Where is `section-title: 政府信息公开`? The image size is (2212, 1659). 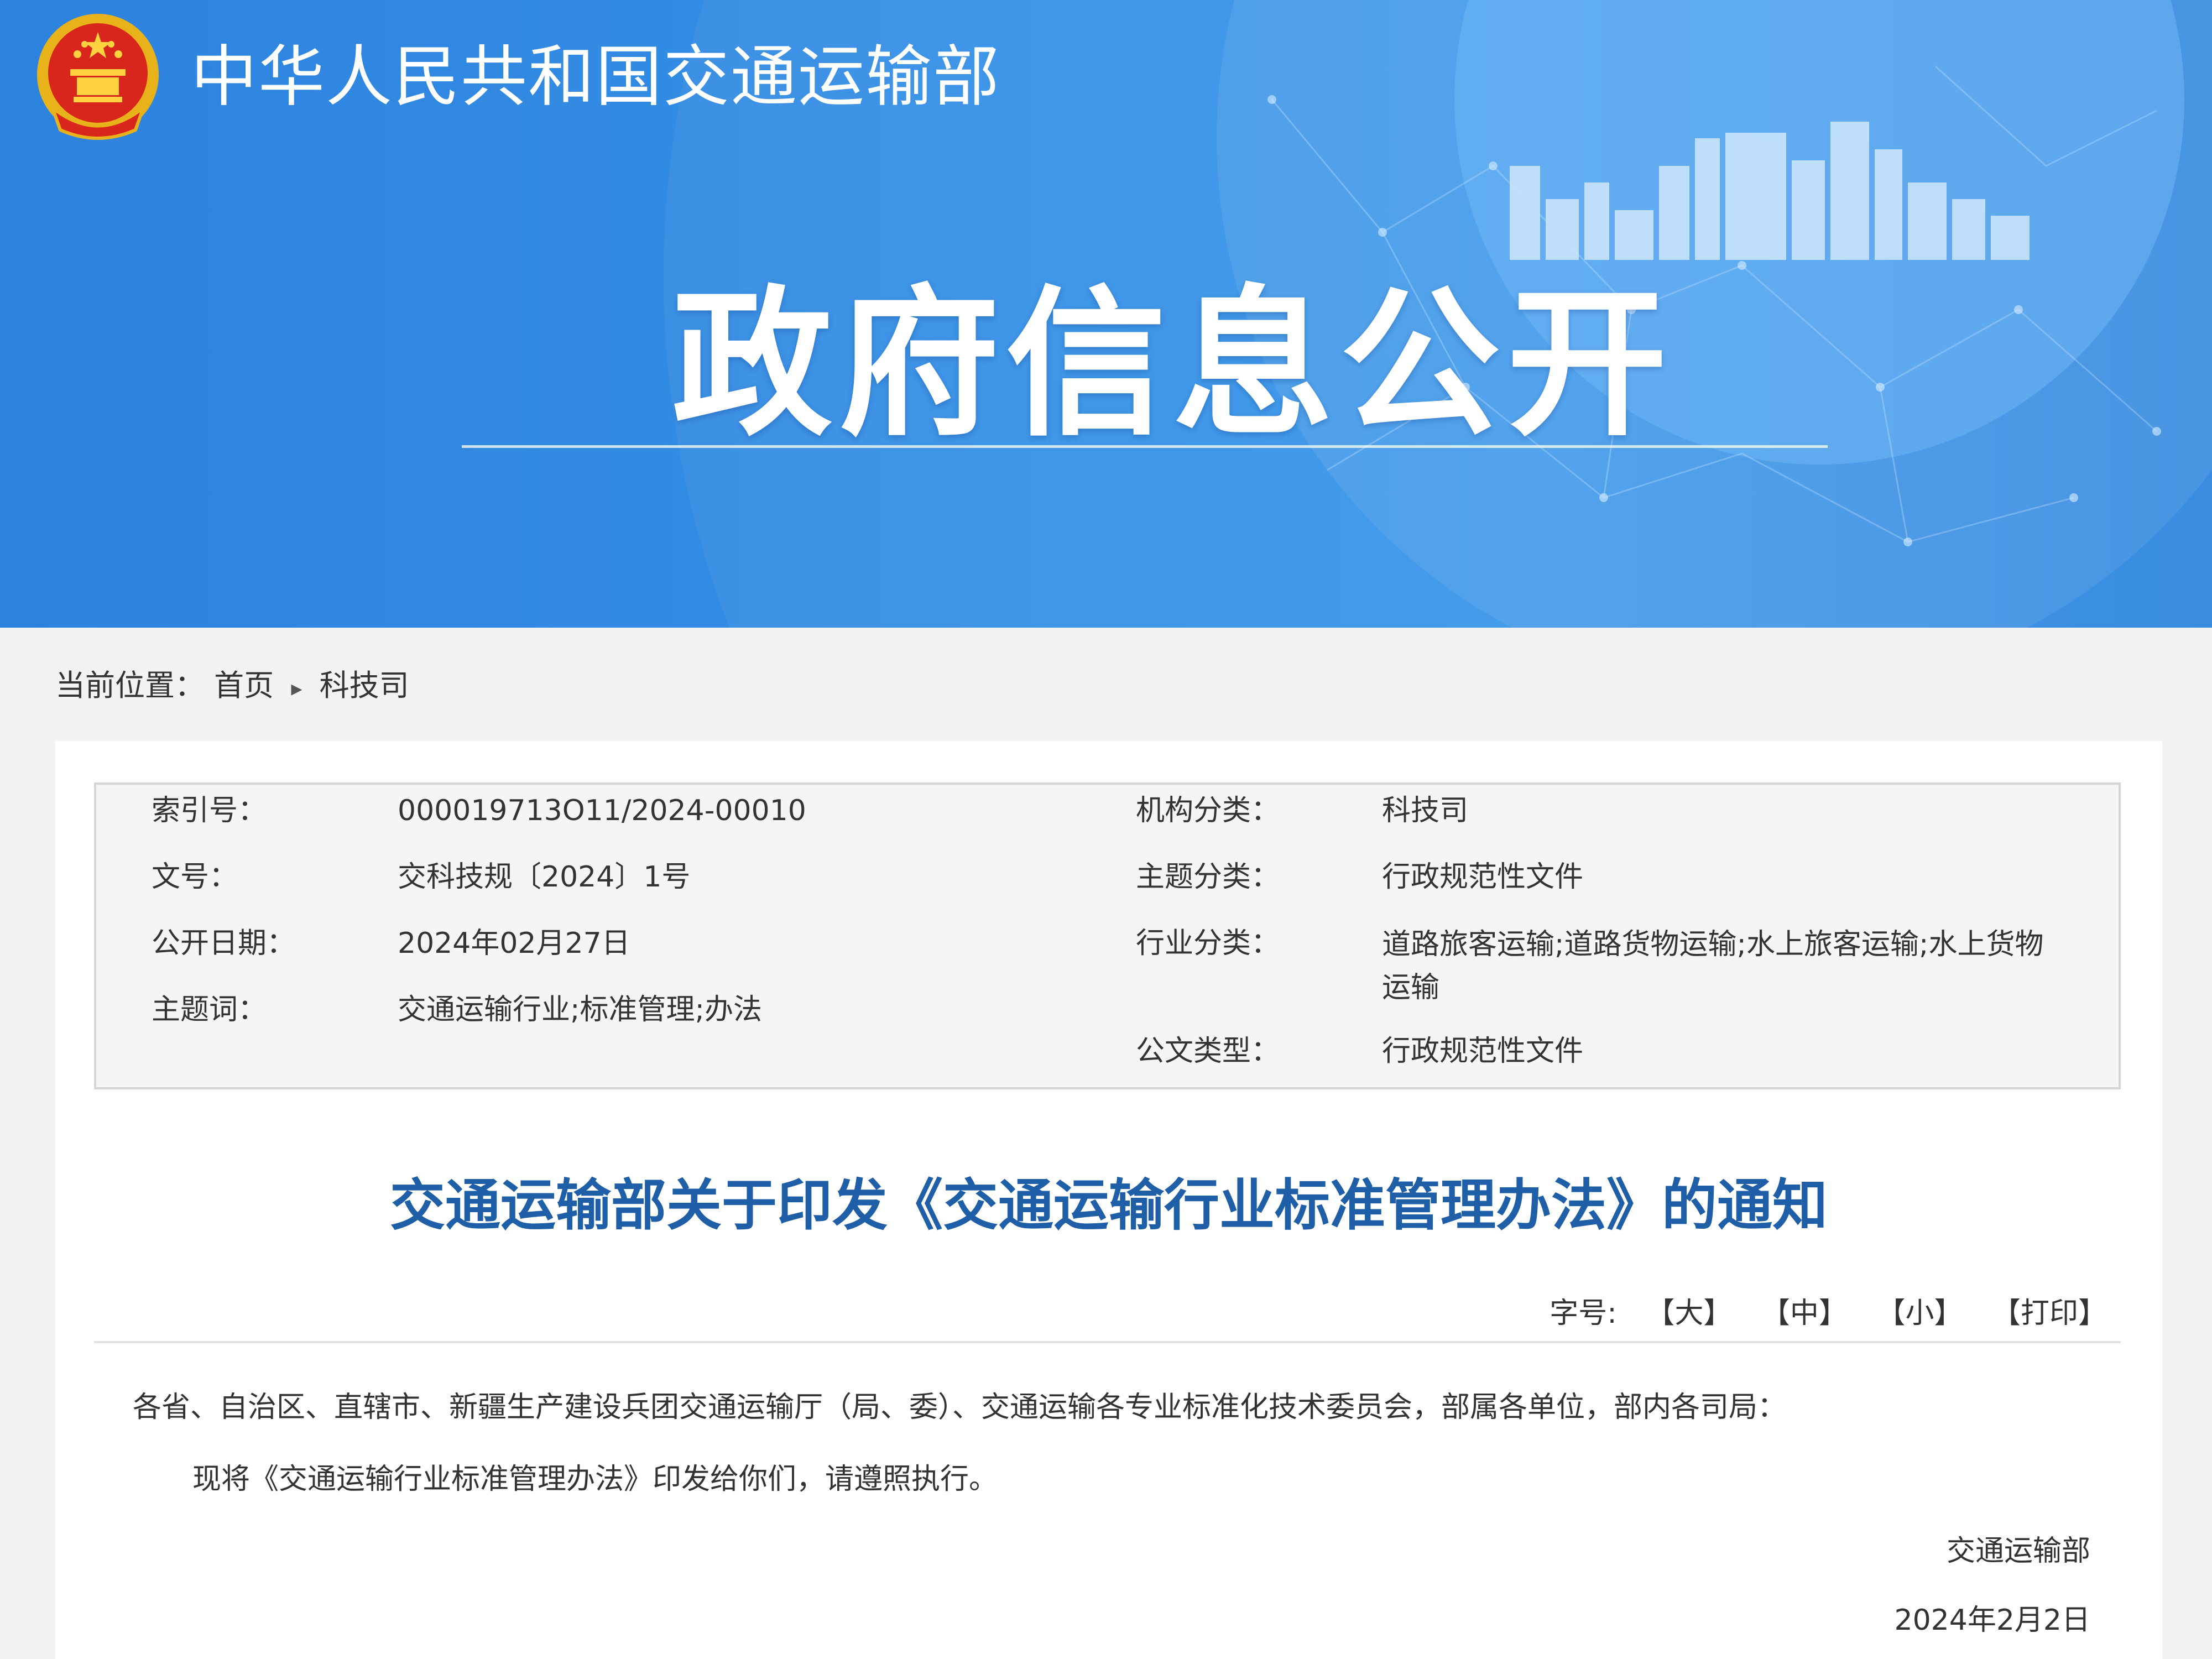
section-title: 政府信息公开 is located at coordinates (1173, 365).